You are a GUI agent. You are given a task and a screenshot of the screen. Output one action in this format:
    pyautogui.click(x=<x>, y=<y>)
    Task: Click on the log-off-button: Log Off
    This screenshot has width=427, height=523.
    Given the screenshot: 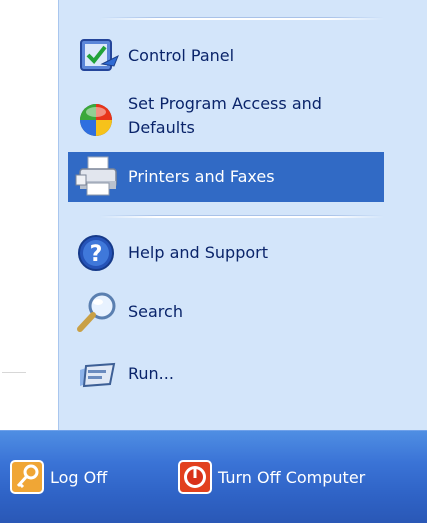 What is the action you would take?
    pyautogui.click(x=58, y=477)
    